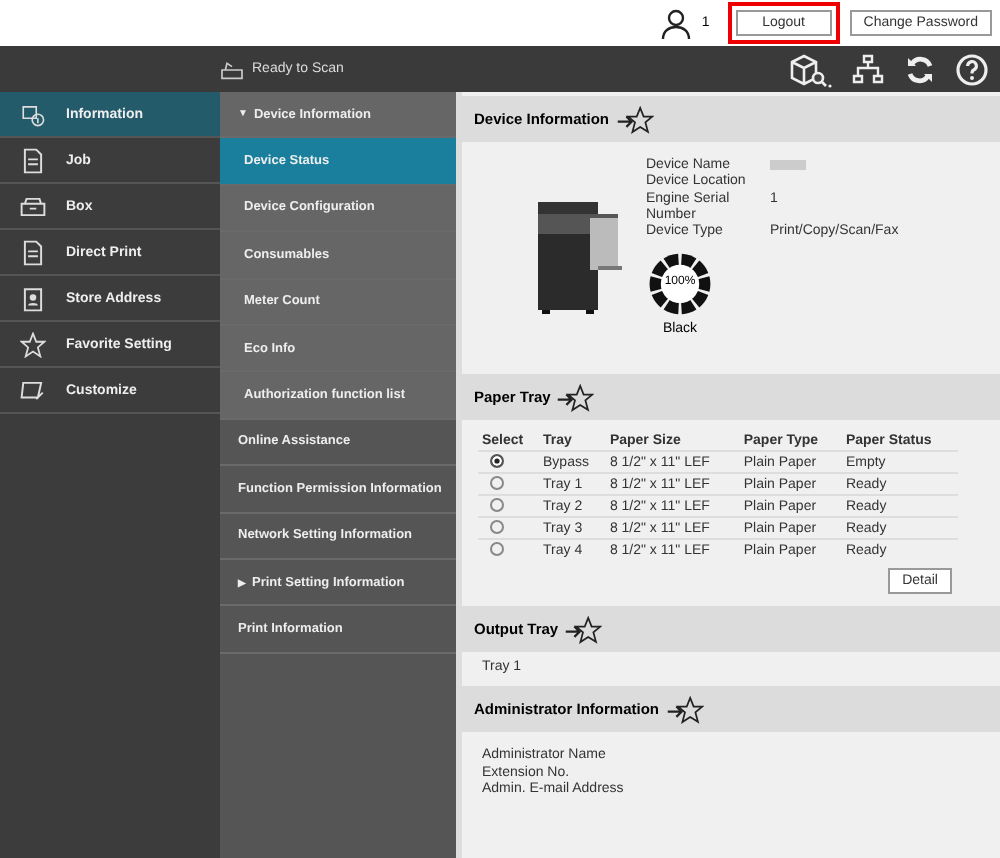 Image resolution: width=1000 pixels, height=858 pixels. Describe the element at coordinates (680, 284) in the screenshot. I see `toner-gauge` at that location.